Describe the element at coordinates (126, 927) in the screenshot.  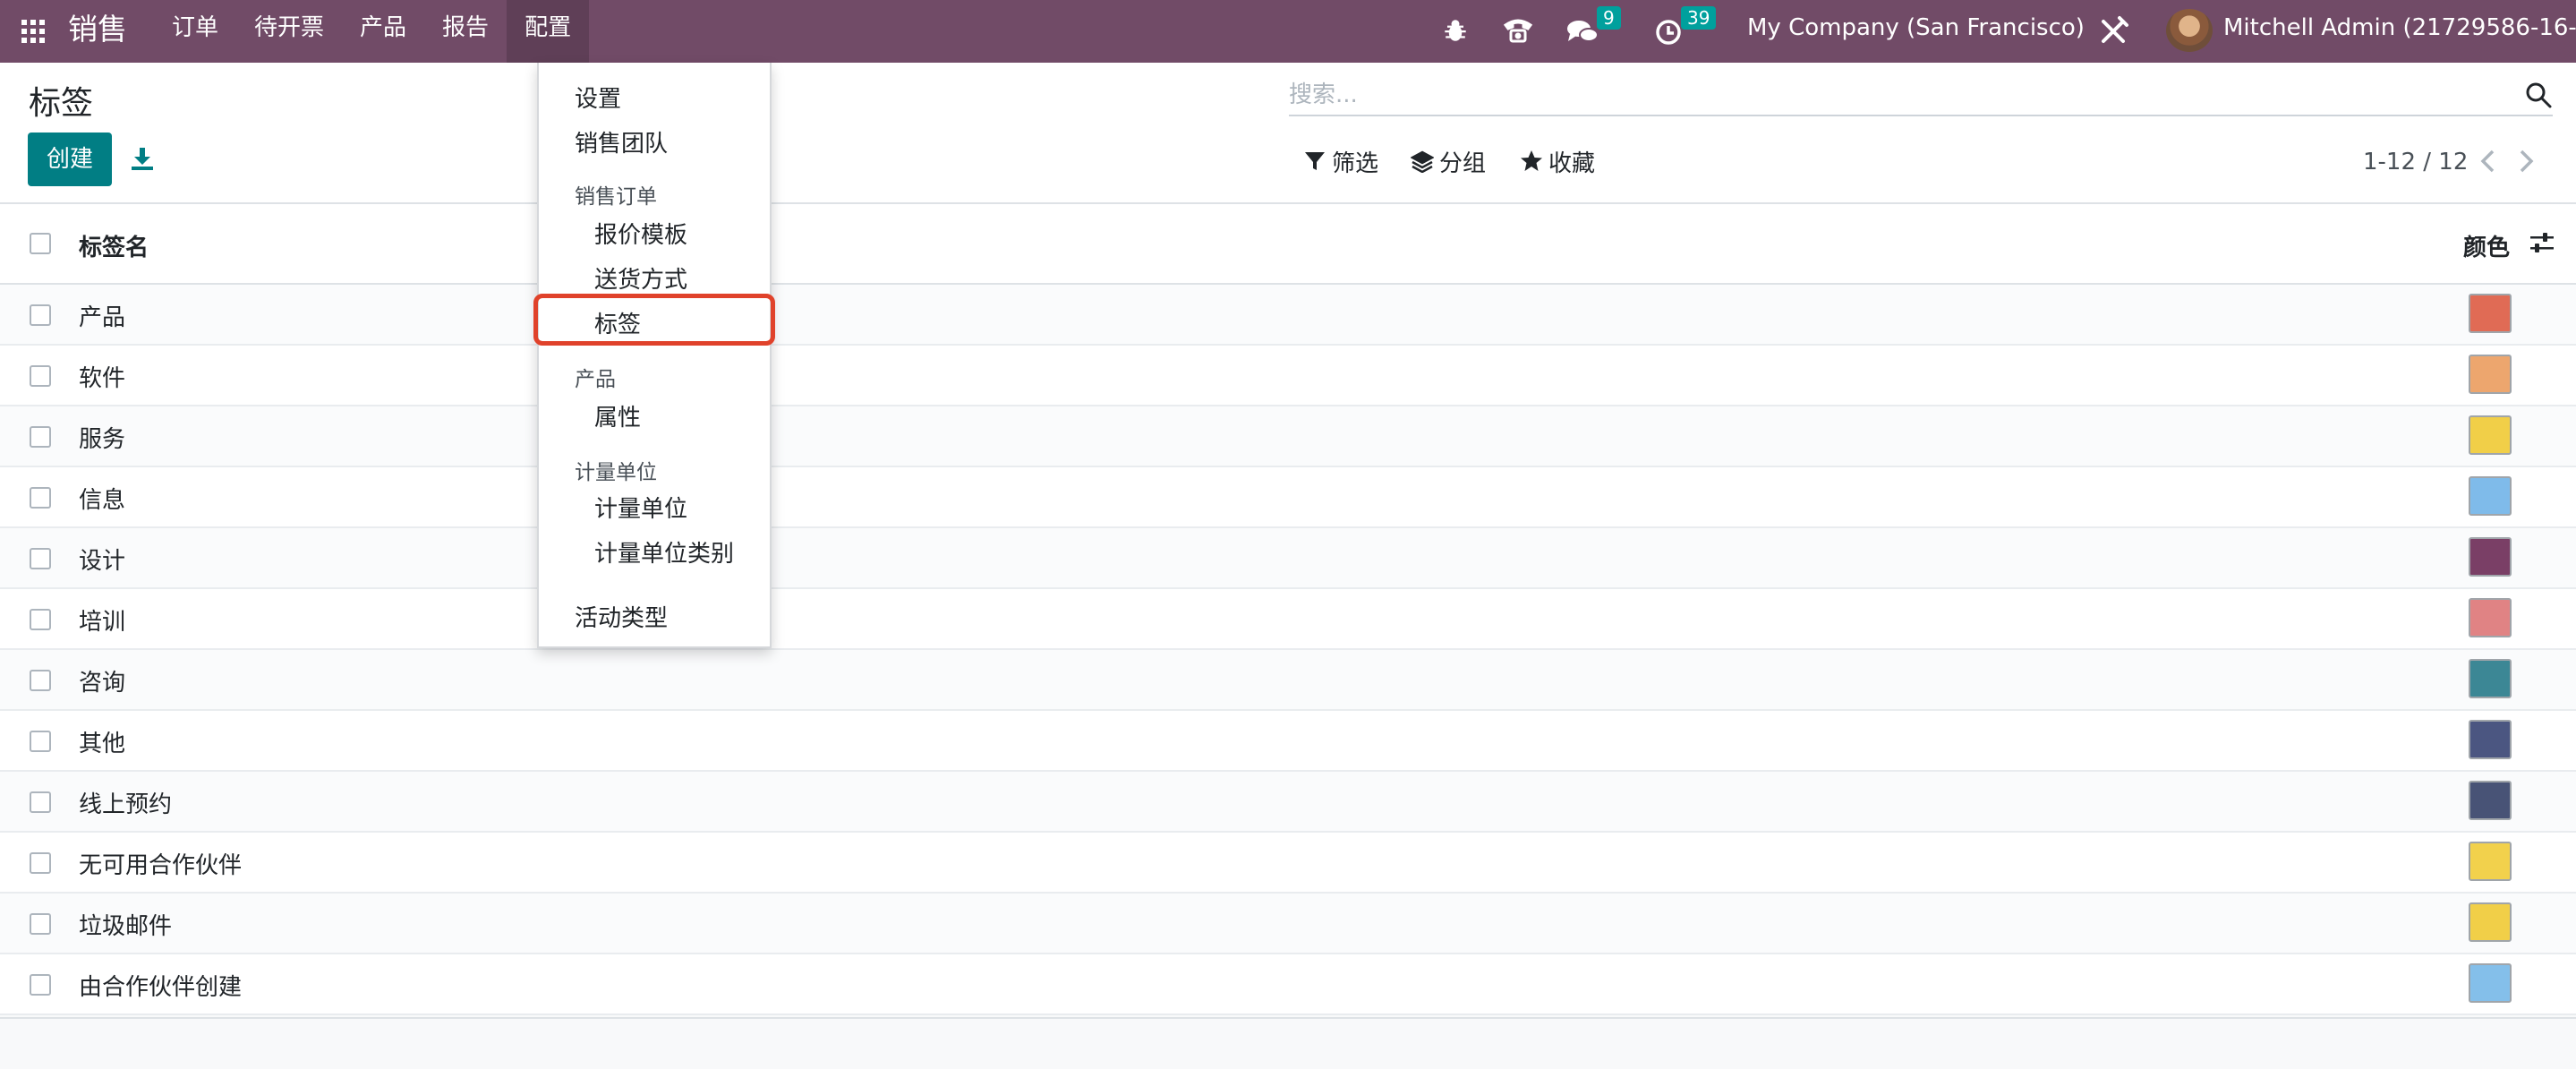
I see `tag-name-cell: 垃圾邮件` at that location.